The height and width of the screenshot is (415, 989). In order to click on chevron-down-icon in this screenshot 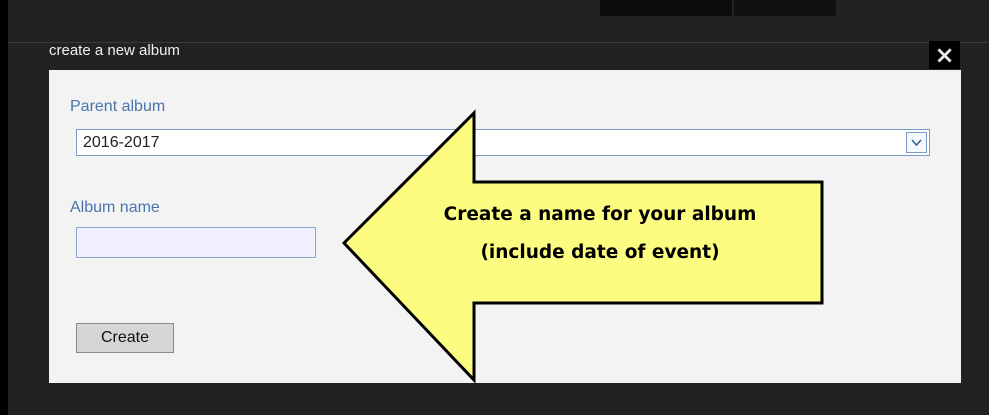, I will do `click(916, 142)`.